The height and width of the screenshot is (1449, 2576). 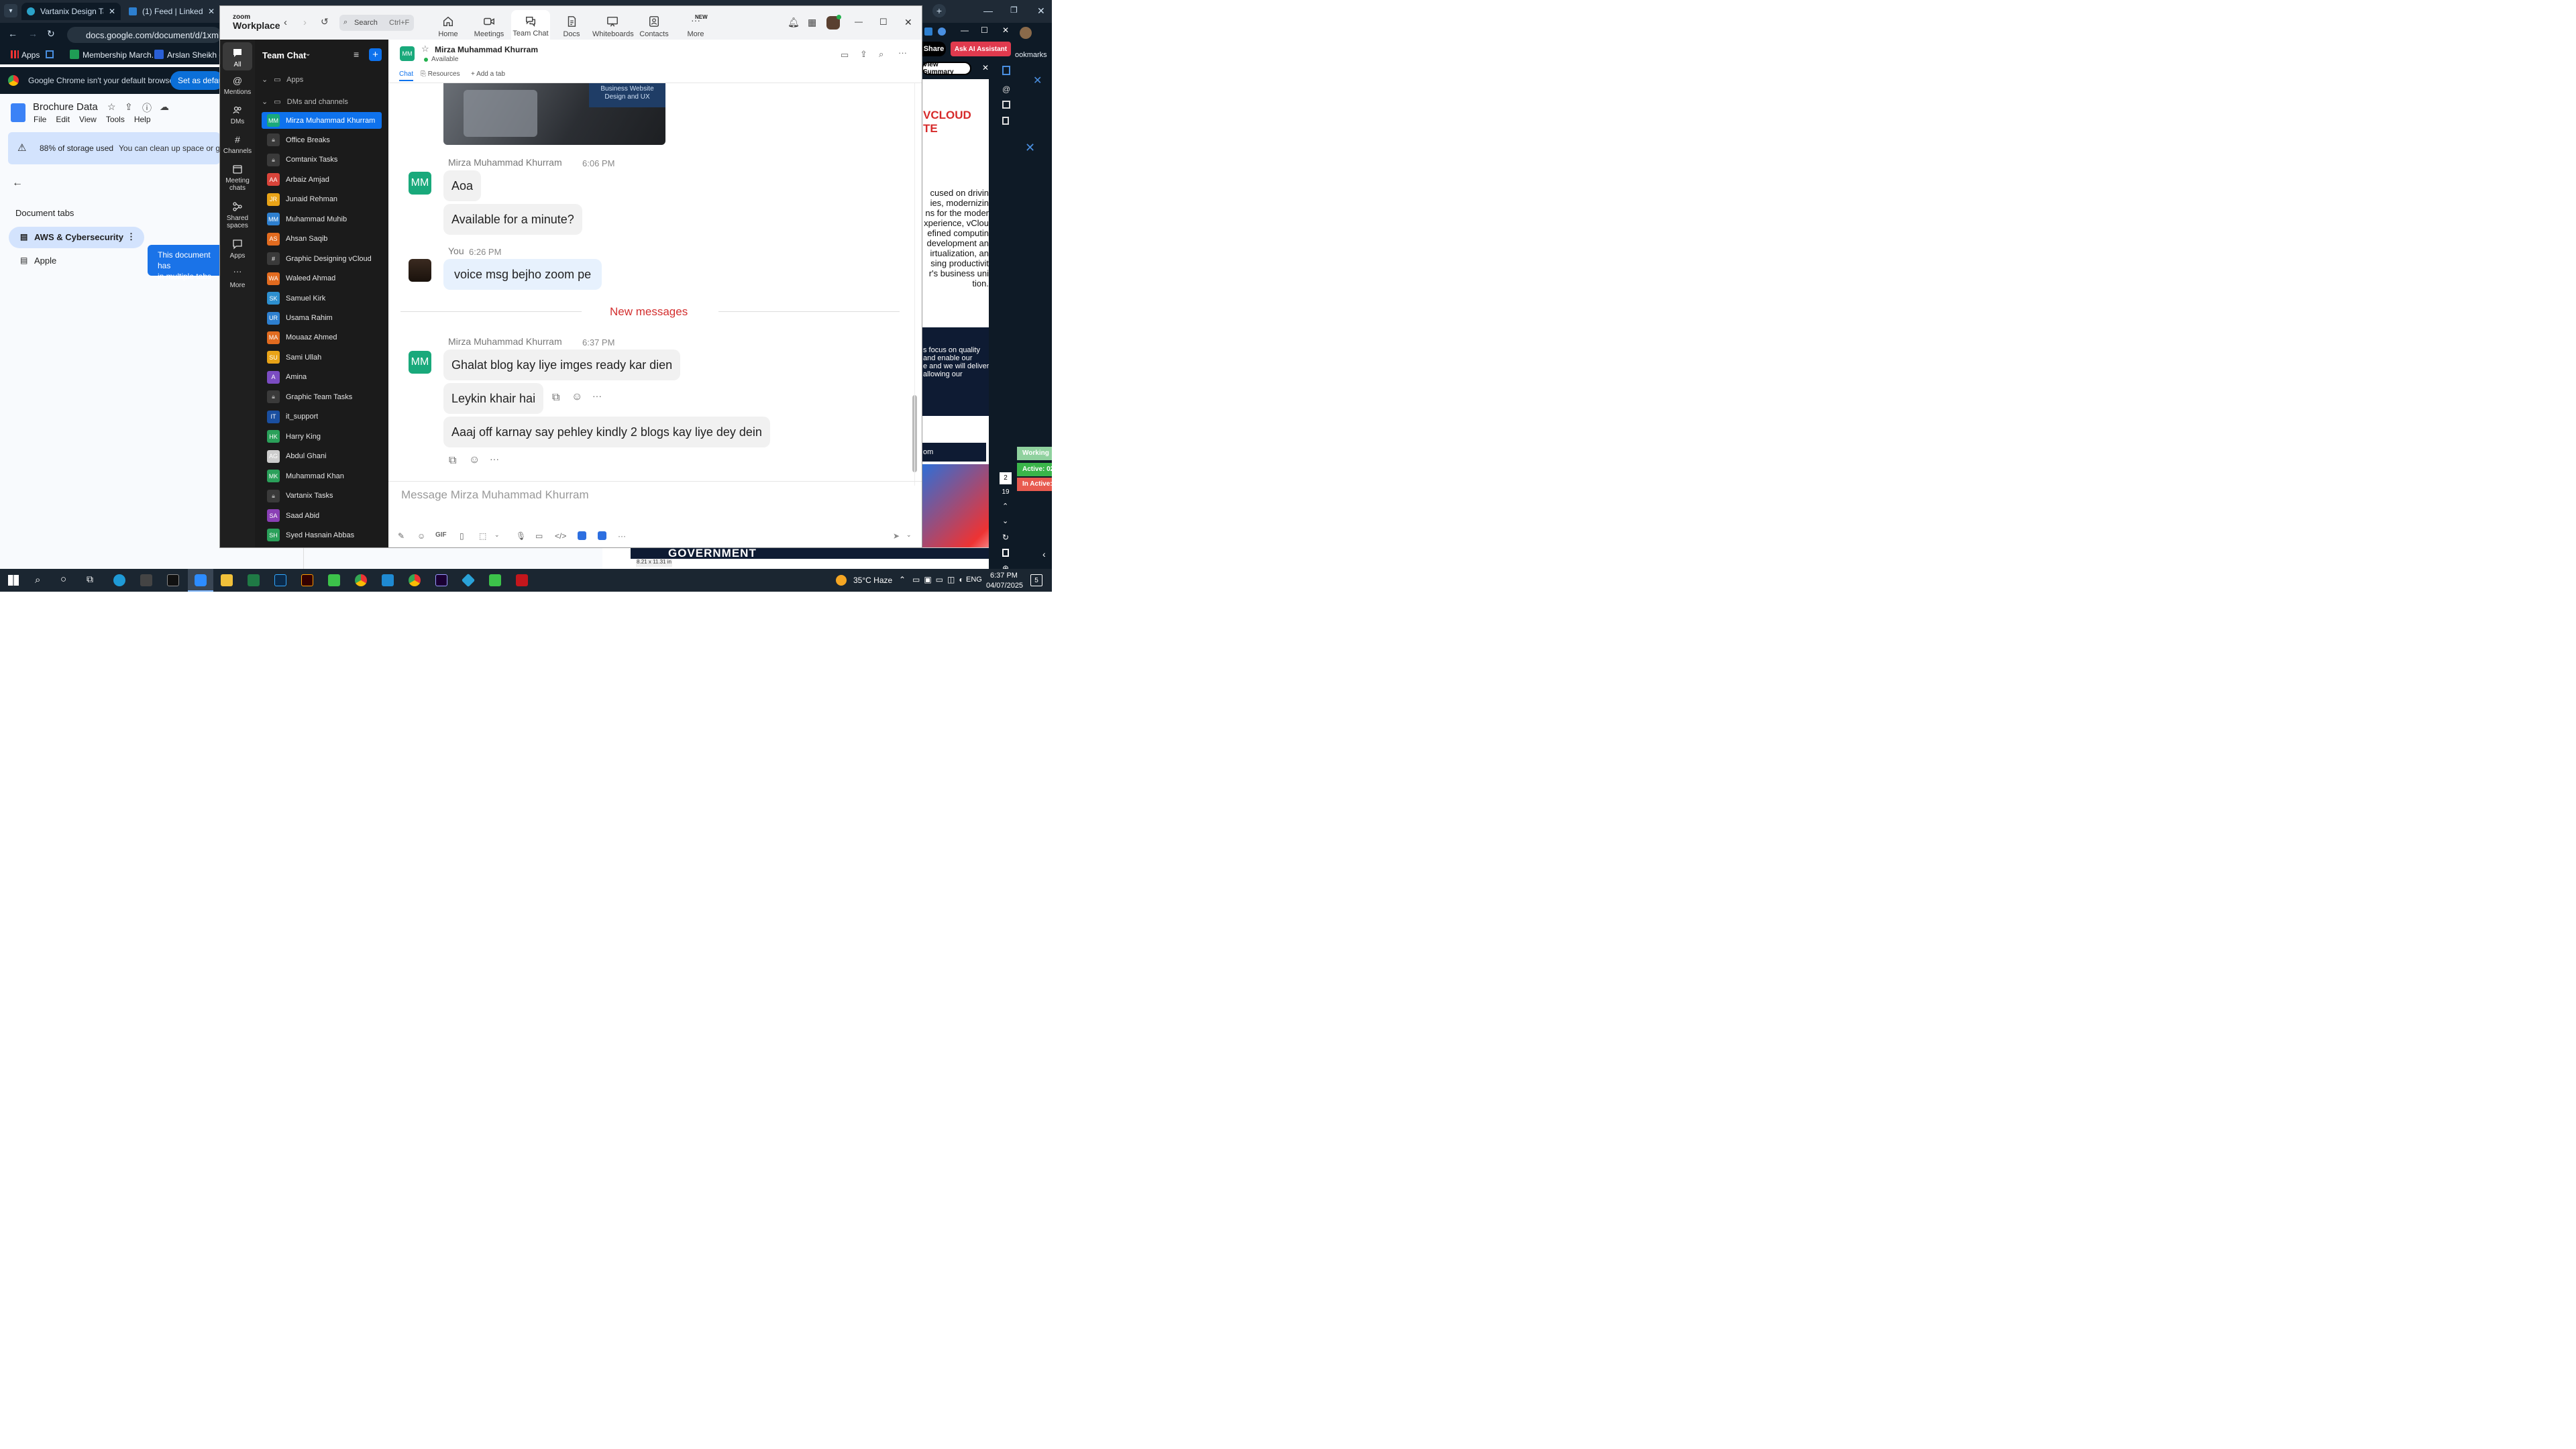 I want to click on chrome-icon, so click(x=361, y=580).